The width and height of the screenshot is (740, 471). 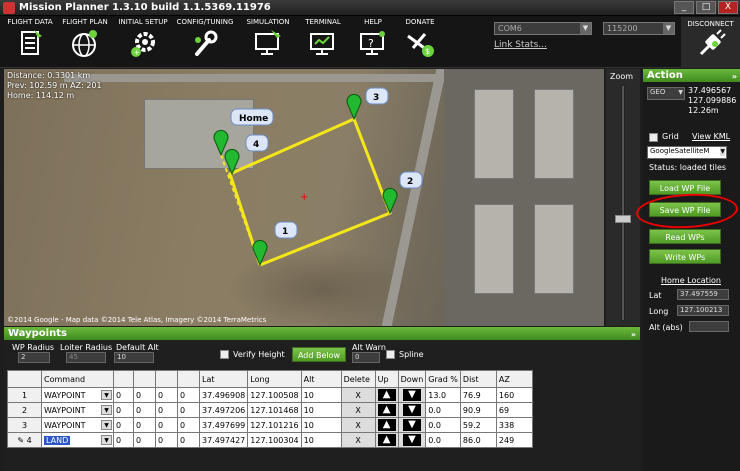 I want to click on grid-checkbox, so click(x=653, y=137).